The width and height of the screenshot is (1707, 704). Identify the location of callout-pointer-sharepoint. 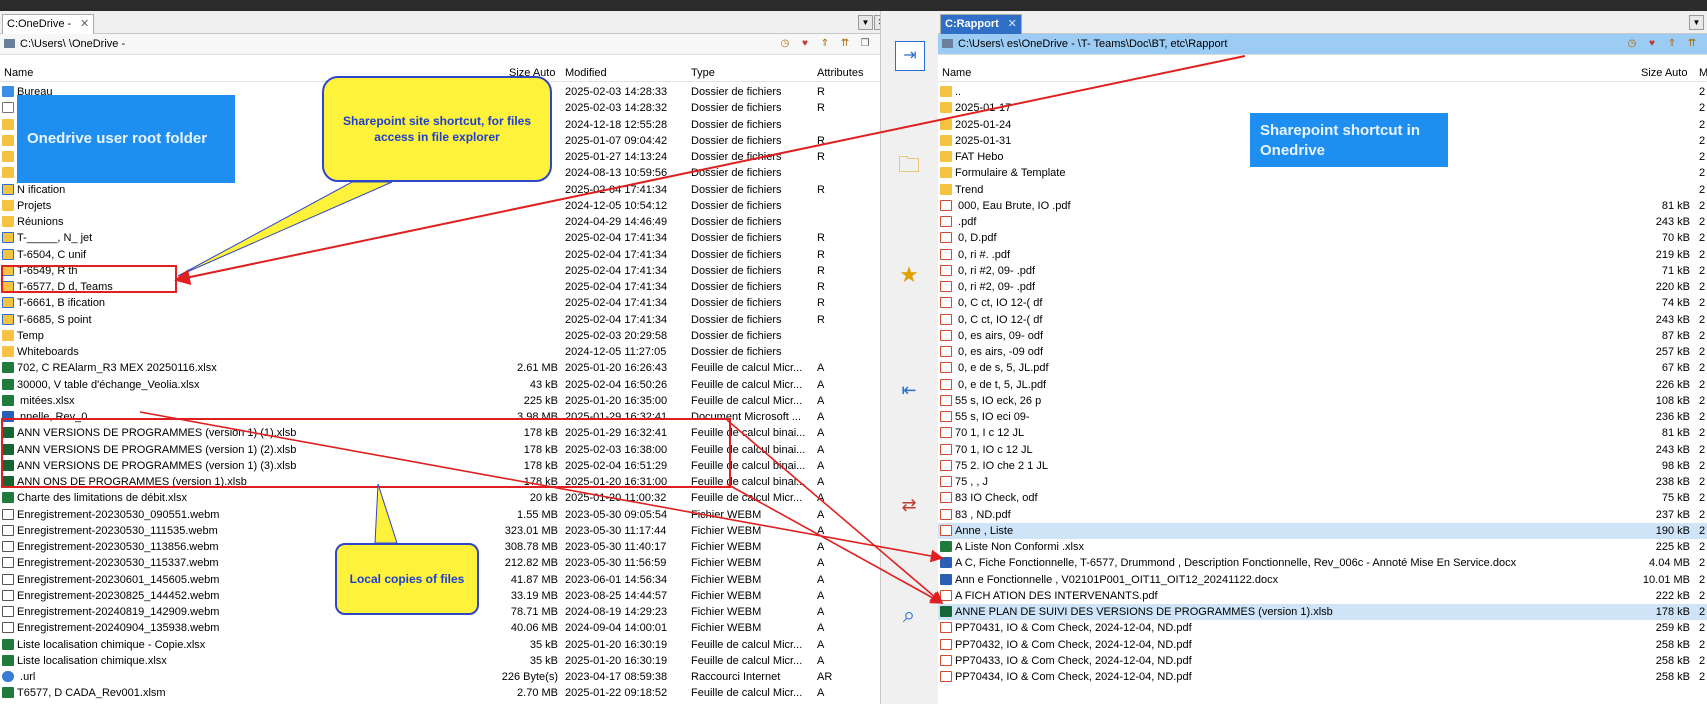
(285, 229).